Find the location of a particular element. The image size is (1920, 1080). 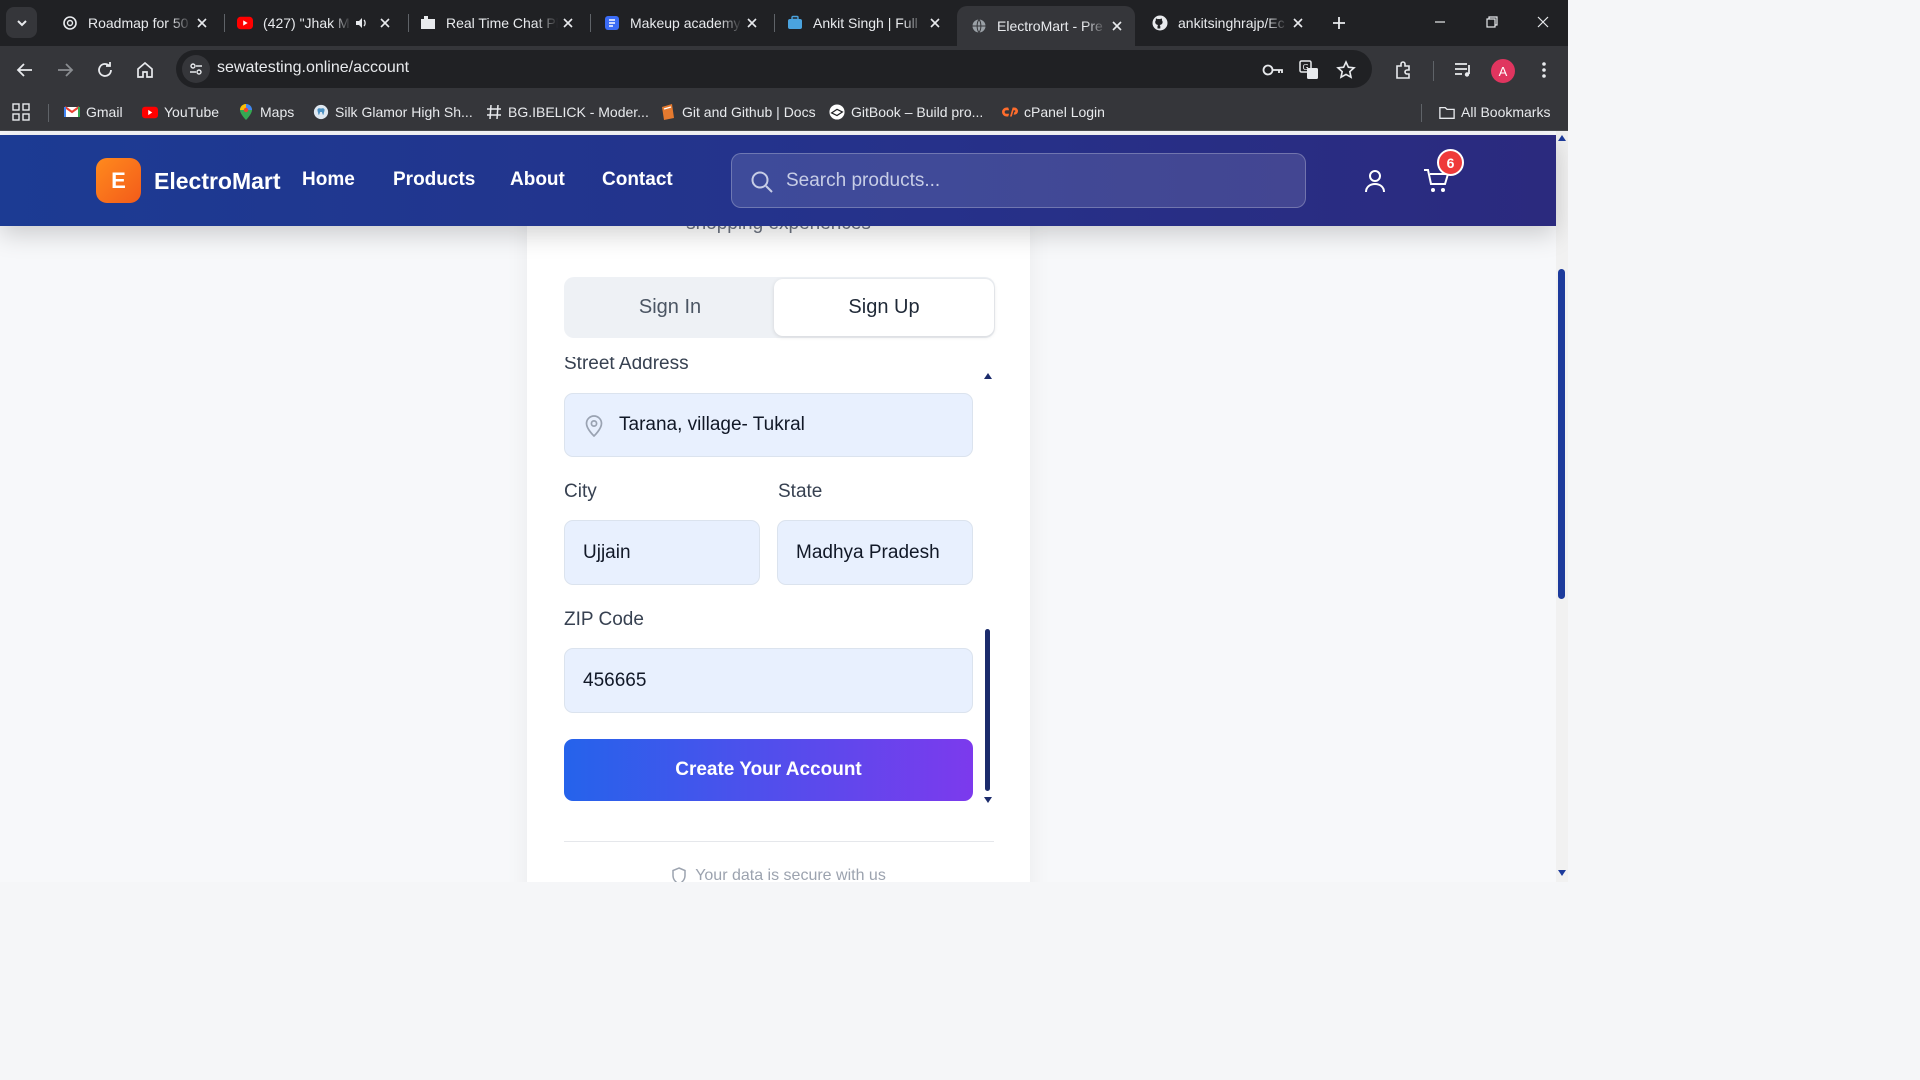

minimize-button is located at coordinates (1440, 22).